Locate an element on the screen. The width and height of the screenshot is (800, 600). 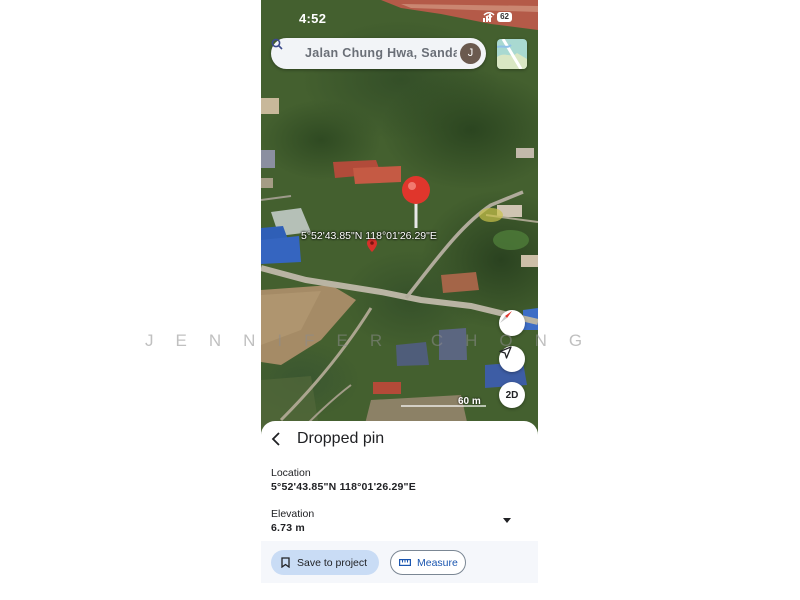
action-bar: Save to project Measure is located at coordinates (399, 562).